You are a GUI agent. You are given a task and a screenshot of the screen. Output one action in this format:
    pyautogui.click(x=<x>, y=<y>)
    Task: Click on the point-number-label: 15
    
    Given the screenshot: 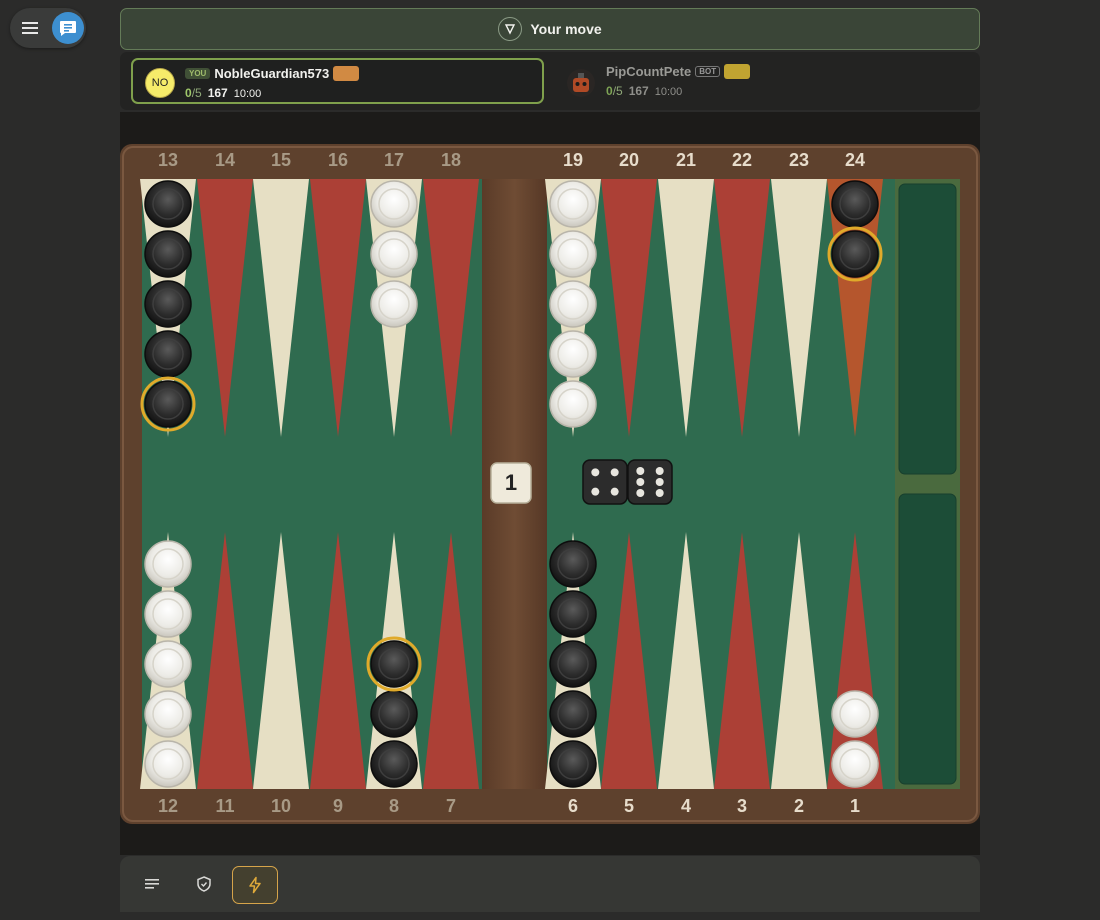 What is the action you would take?
    pyautogui.click(x=281, y=160)
    